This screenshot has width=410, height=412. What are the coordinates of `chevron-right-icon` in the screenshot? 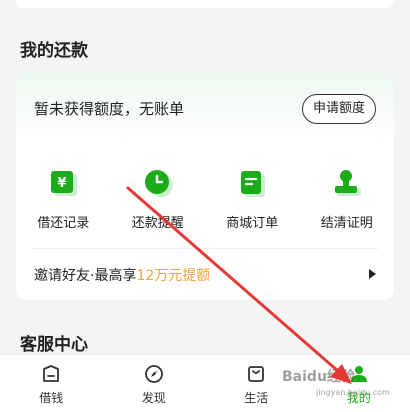 It's located at (372, 274).